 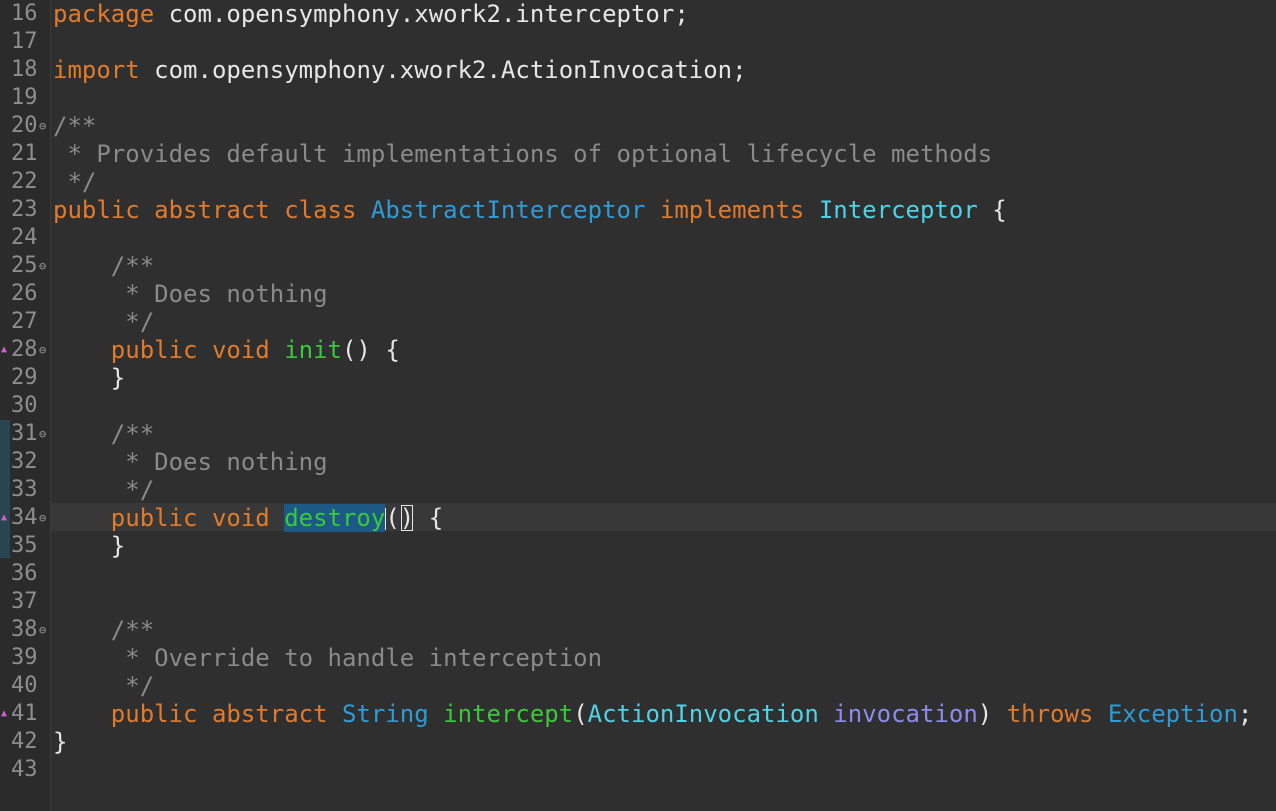 I want to click on line-number: 28, so click(x=24, y=349).